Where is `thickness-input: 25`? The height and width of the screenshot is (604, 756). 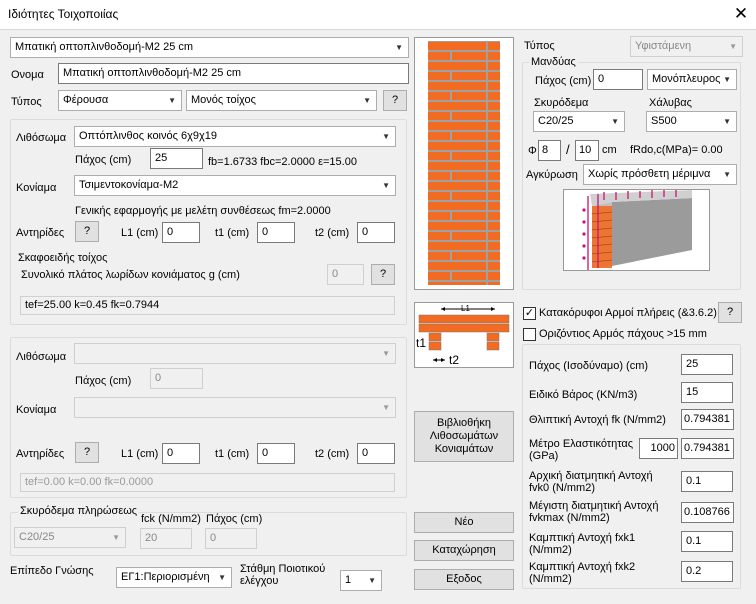
thickness-input: 25 is located at coordinates (176, 158).